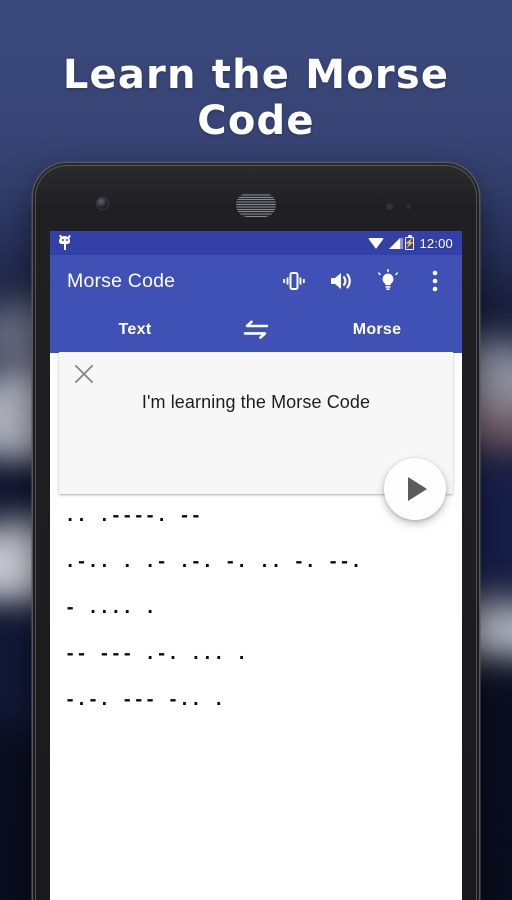 This screenshot has height=900, width=512. I want to click on tab-text: Text, so click(135, 330).